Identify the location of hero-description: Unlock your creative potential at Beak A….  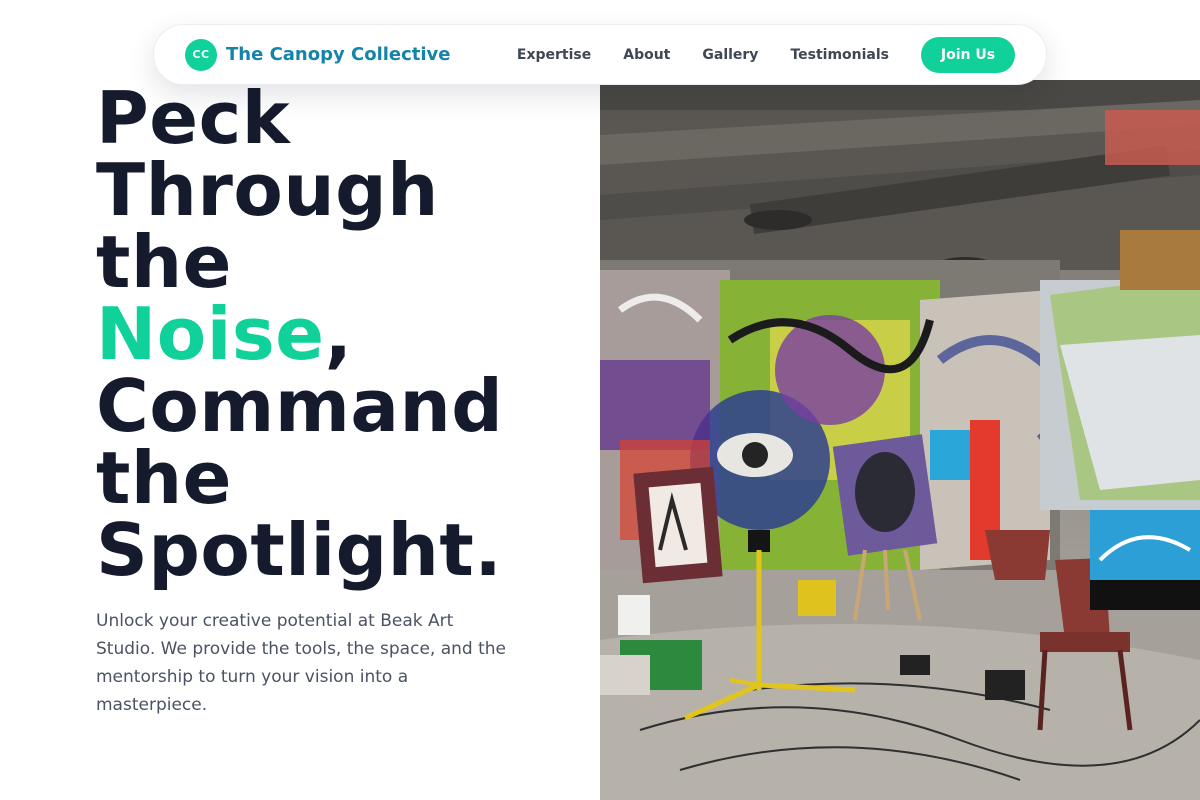
(301, 663).